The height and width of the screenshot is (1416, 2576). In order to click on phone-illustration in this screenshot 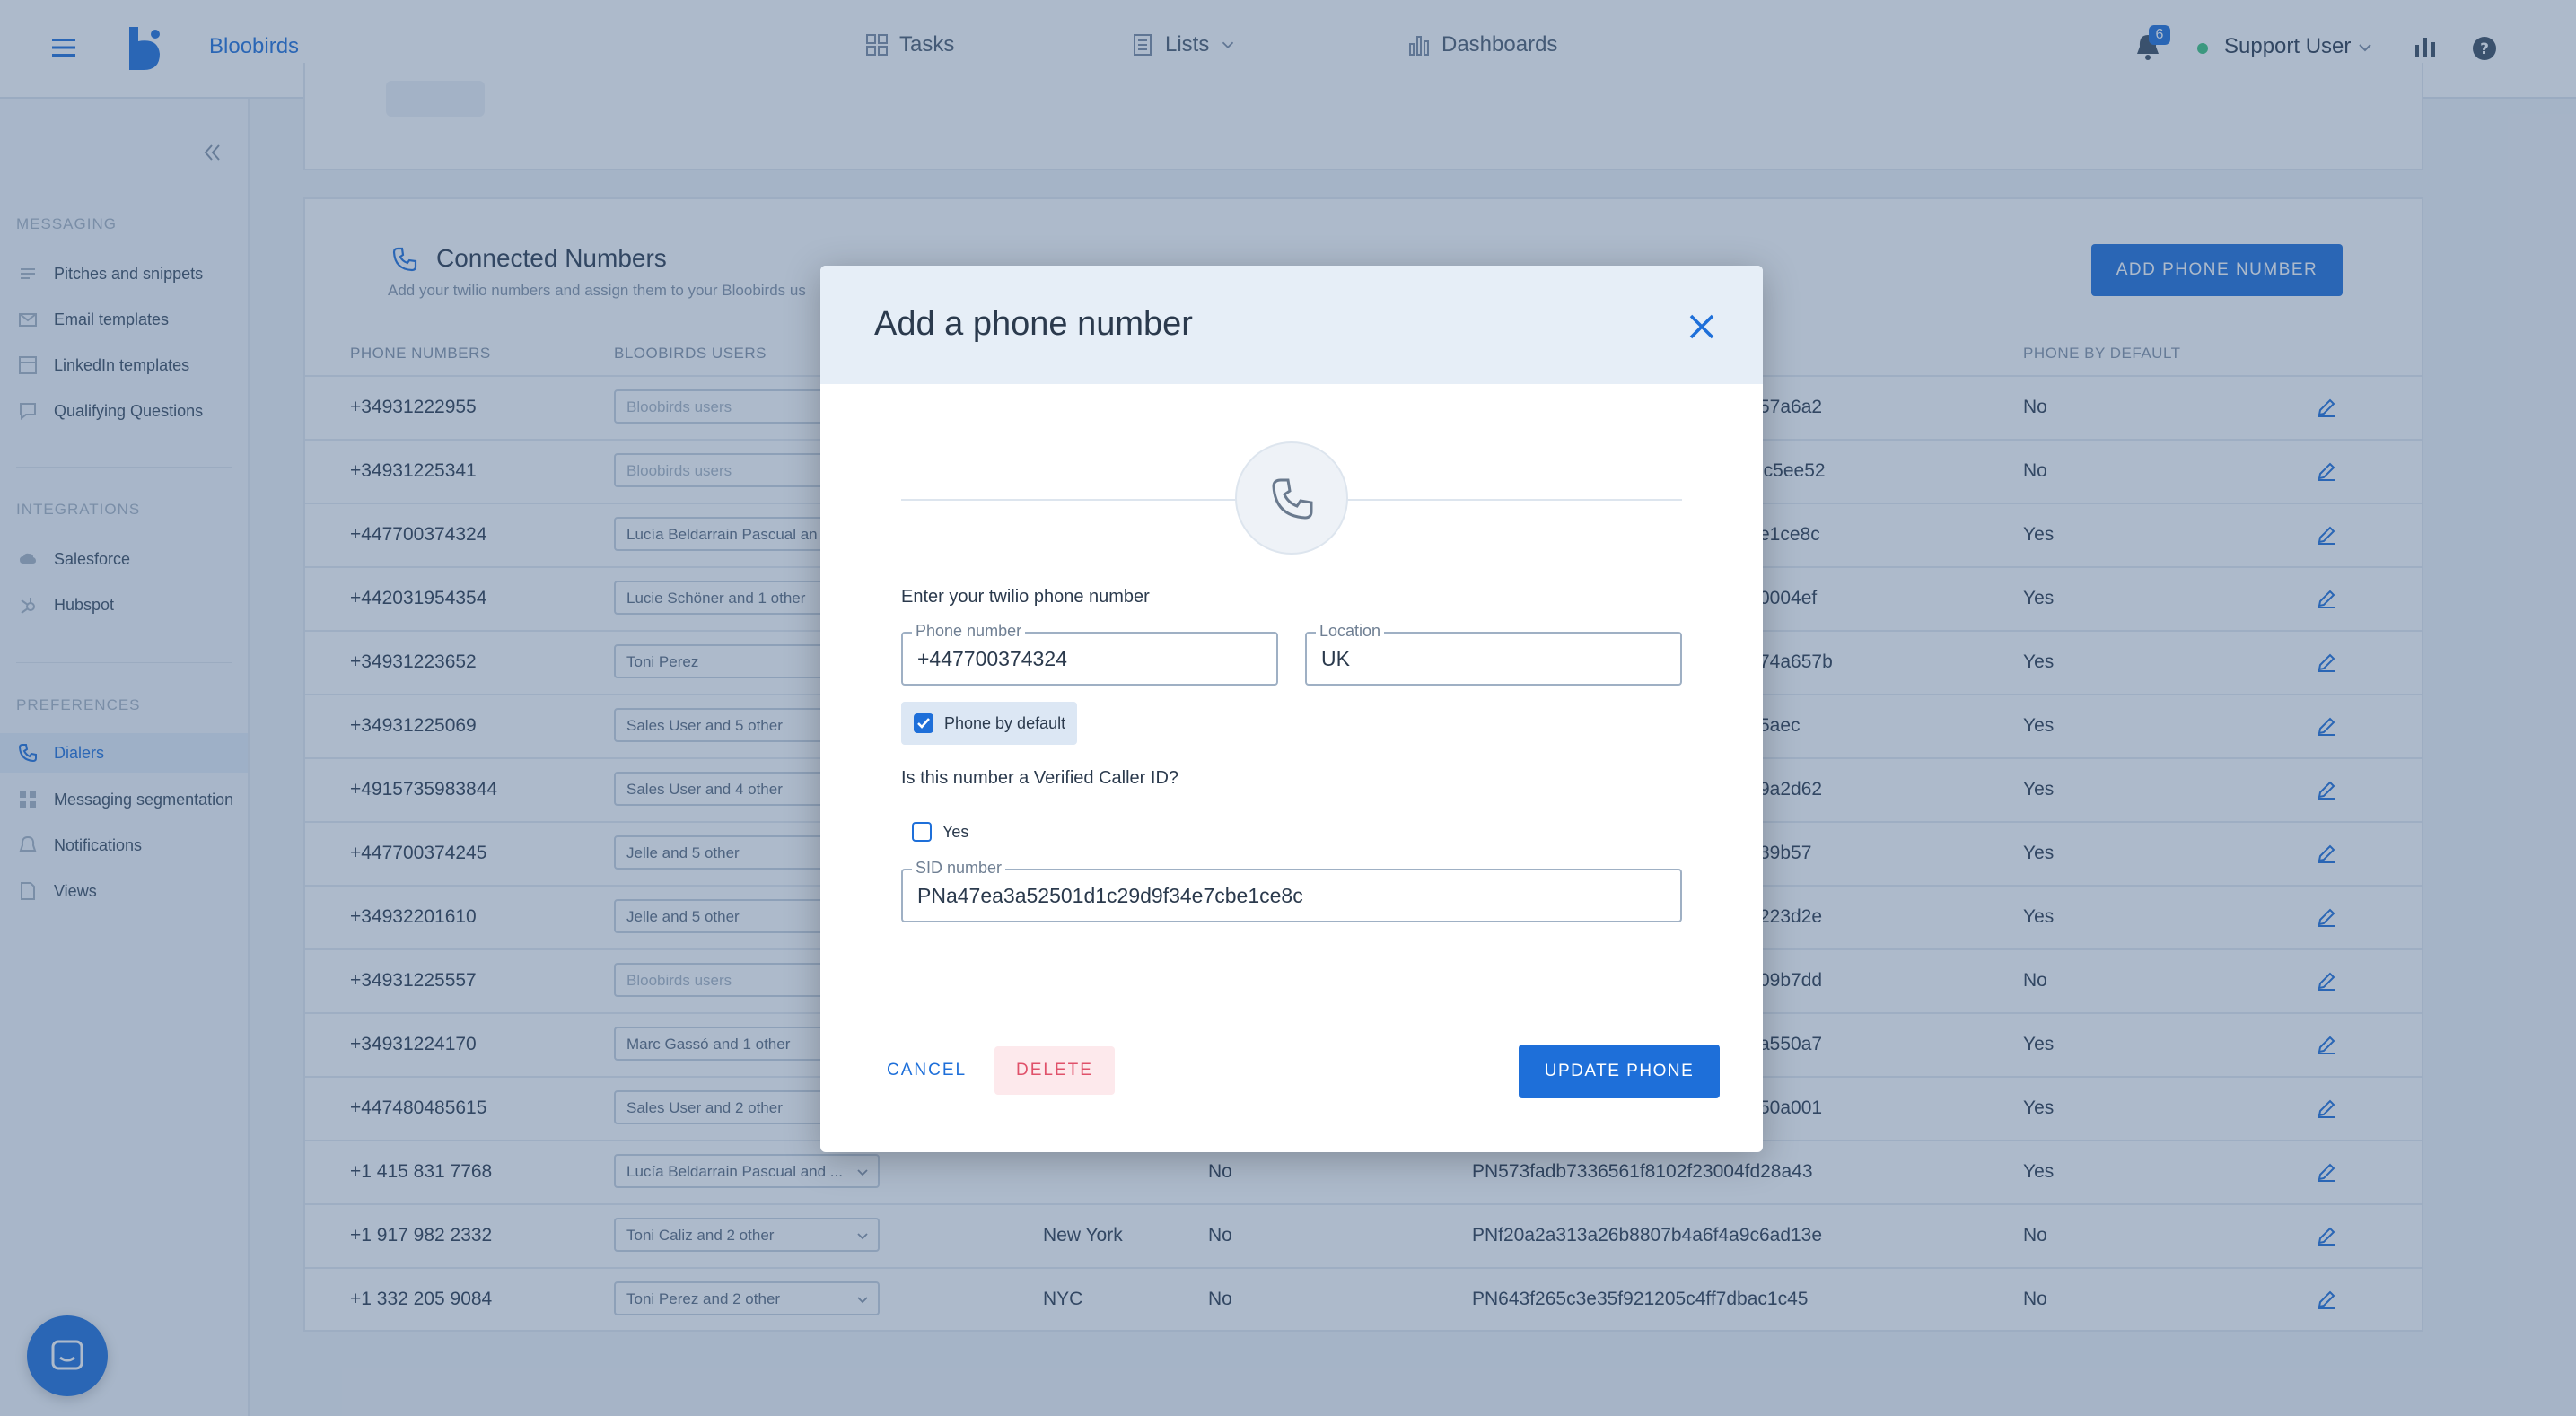, I will do `click(1291, 498)`.